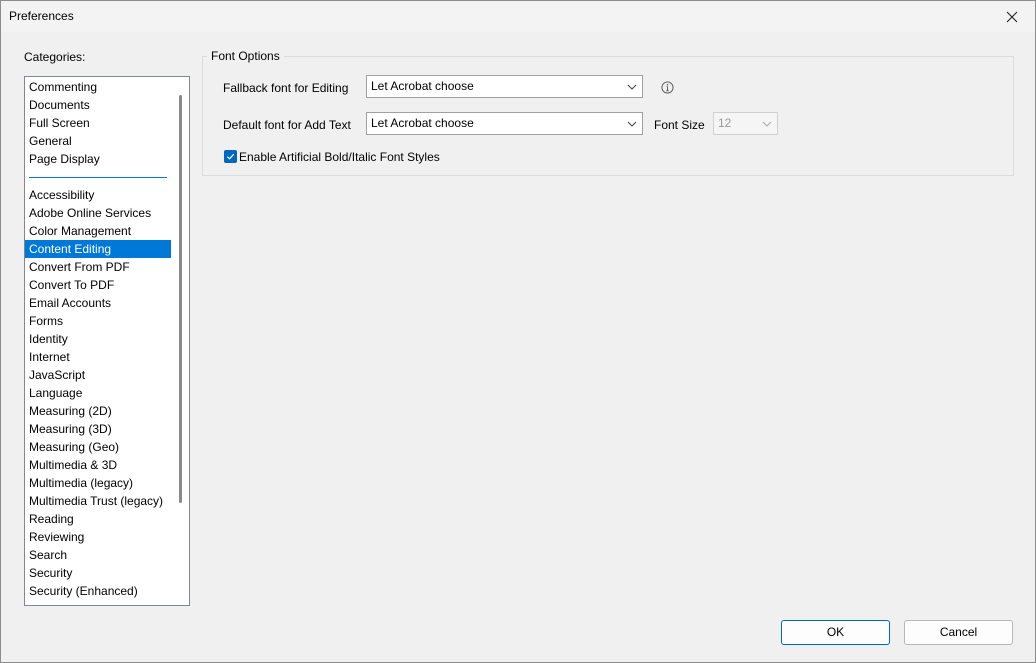  I want to click on category-item: Security (Enhanced), so click(98, 591).